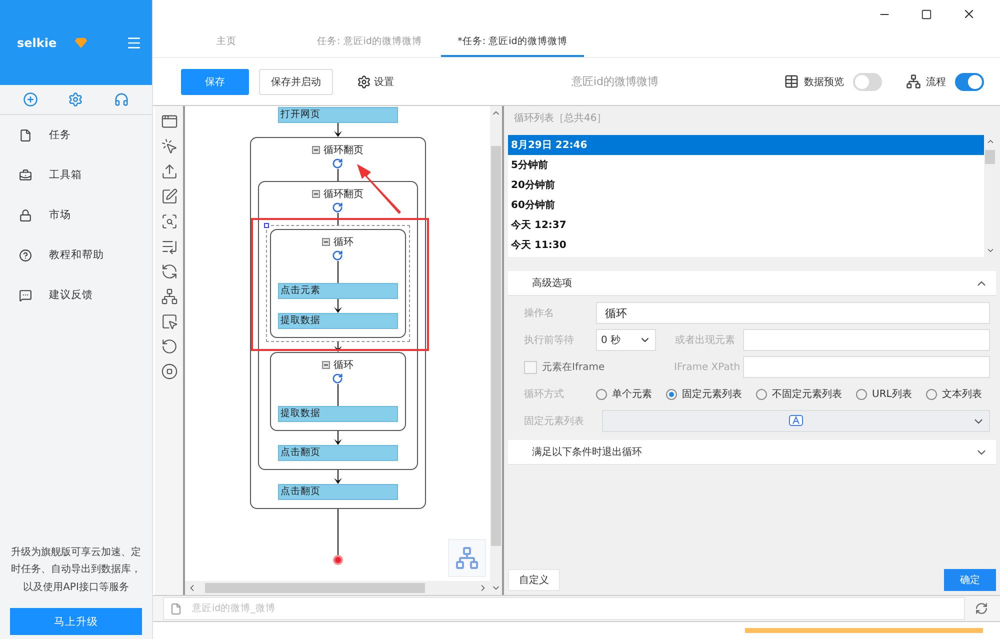 The width and height of the screenshot is (1000, 639). Describe the element at coordinates (970, 580) in the screenshot. I see `ok-button: 确定` at that location.